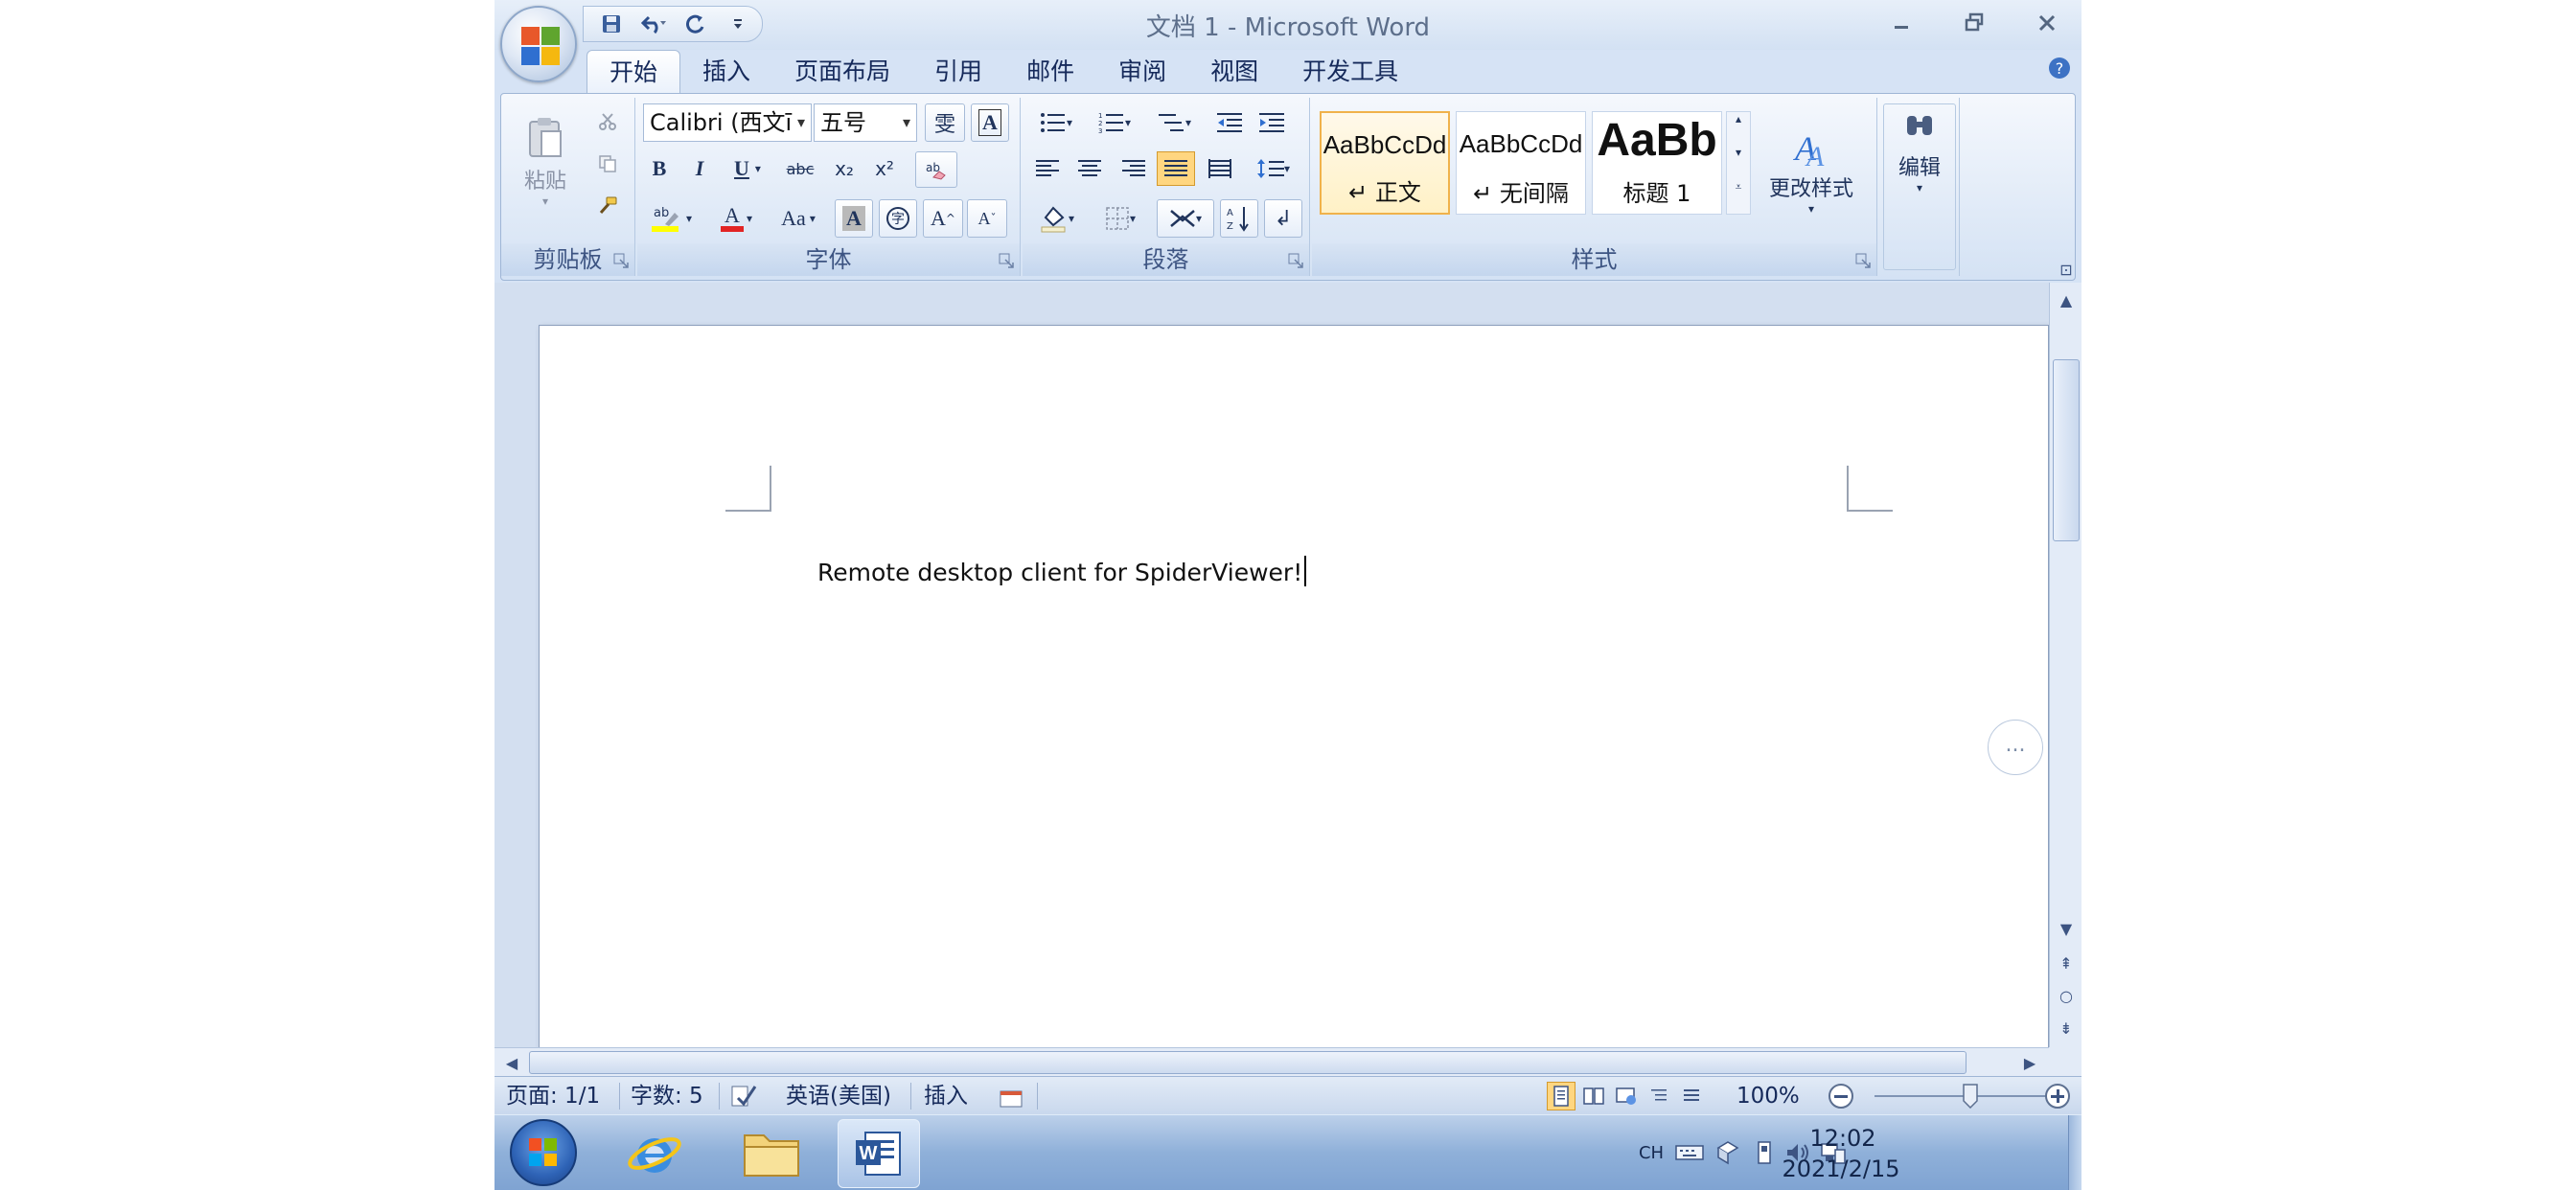 Image resolution: width=2576 pixels, height=1190 pixels. I want to click on clock-date: 2021/2/15, so click(1841, 1169).